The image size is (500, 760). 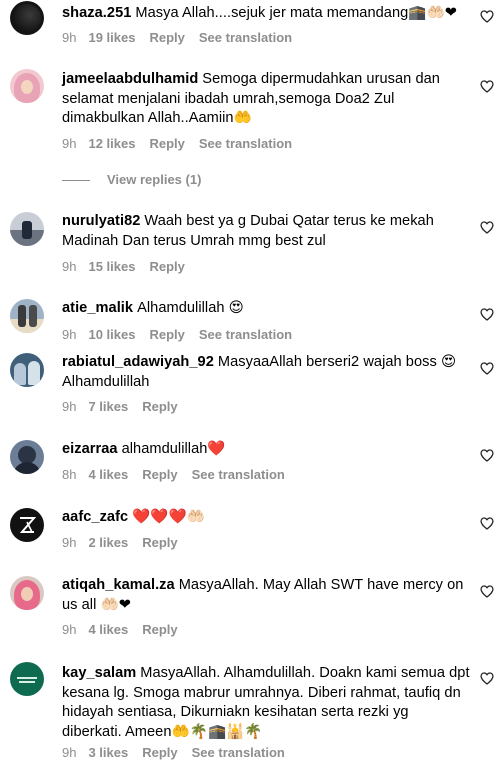 I want to click on username: shaza.251, so click(x=96, y=13).